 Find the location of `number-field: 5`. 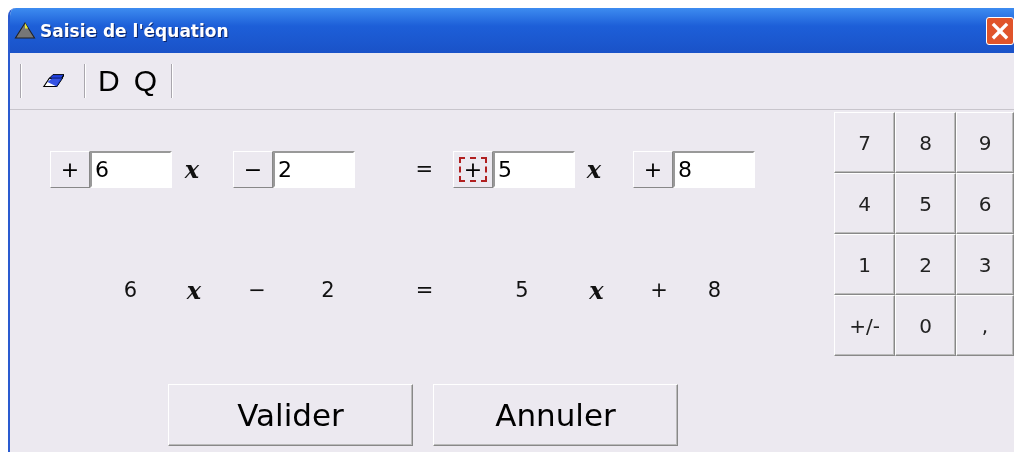

number-field: 5 is located at coordinates (534, 169).